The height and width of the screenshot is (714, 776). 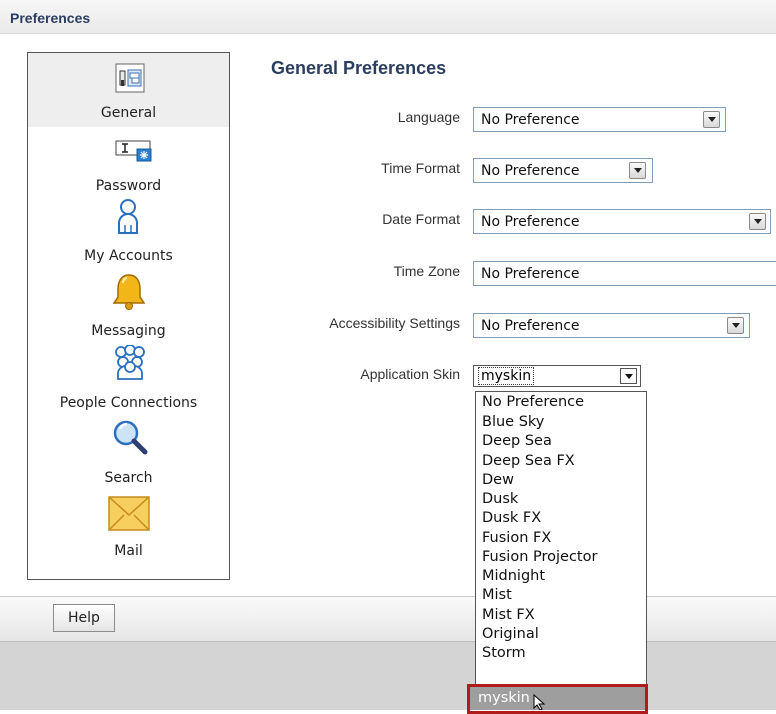 I want to click on sidebar-item-label: General, so click(x=128, y=113).